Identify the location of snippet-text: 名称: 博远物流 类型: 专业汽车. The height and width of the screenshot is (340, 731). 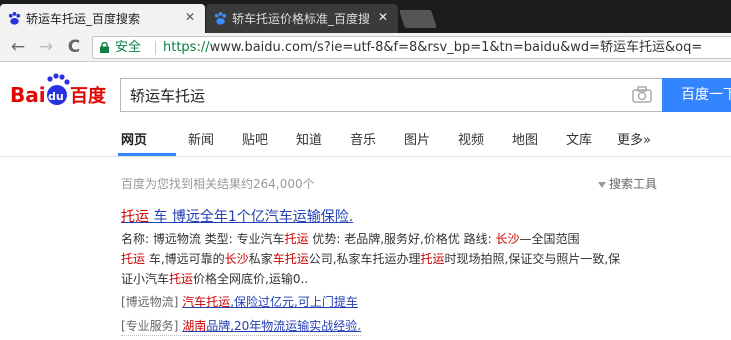
(203, 239).